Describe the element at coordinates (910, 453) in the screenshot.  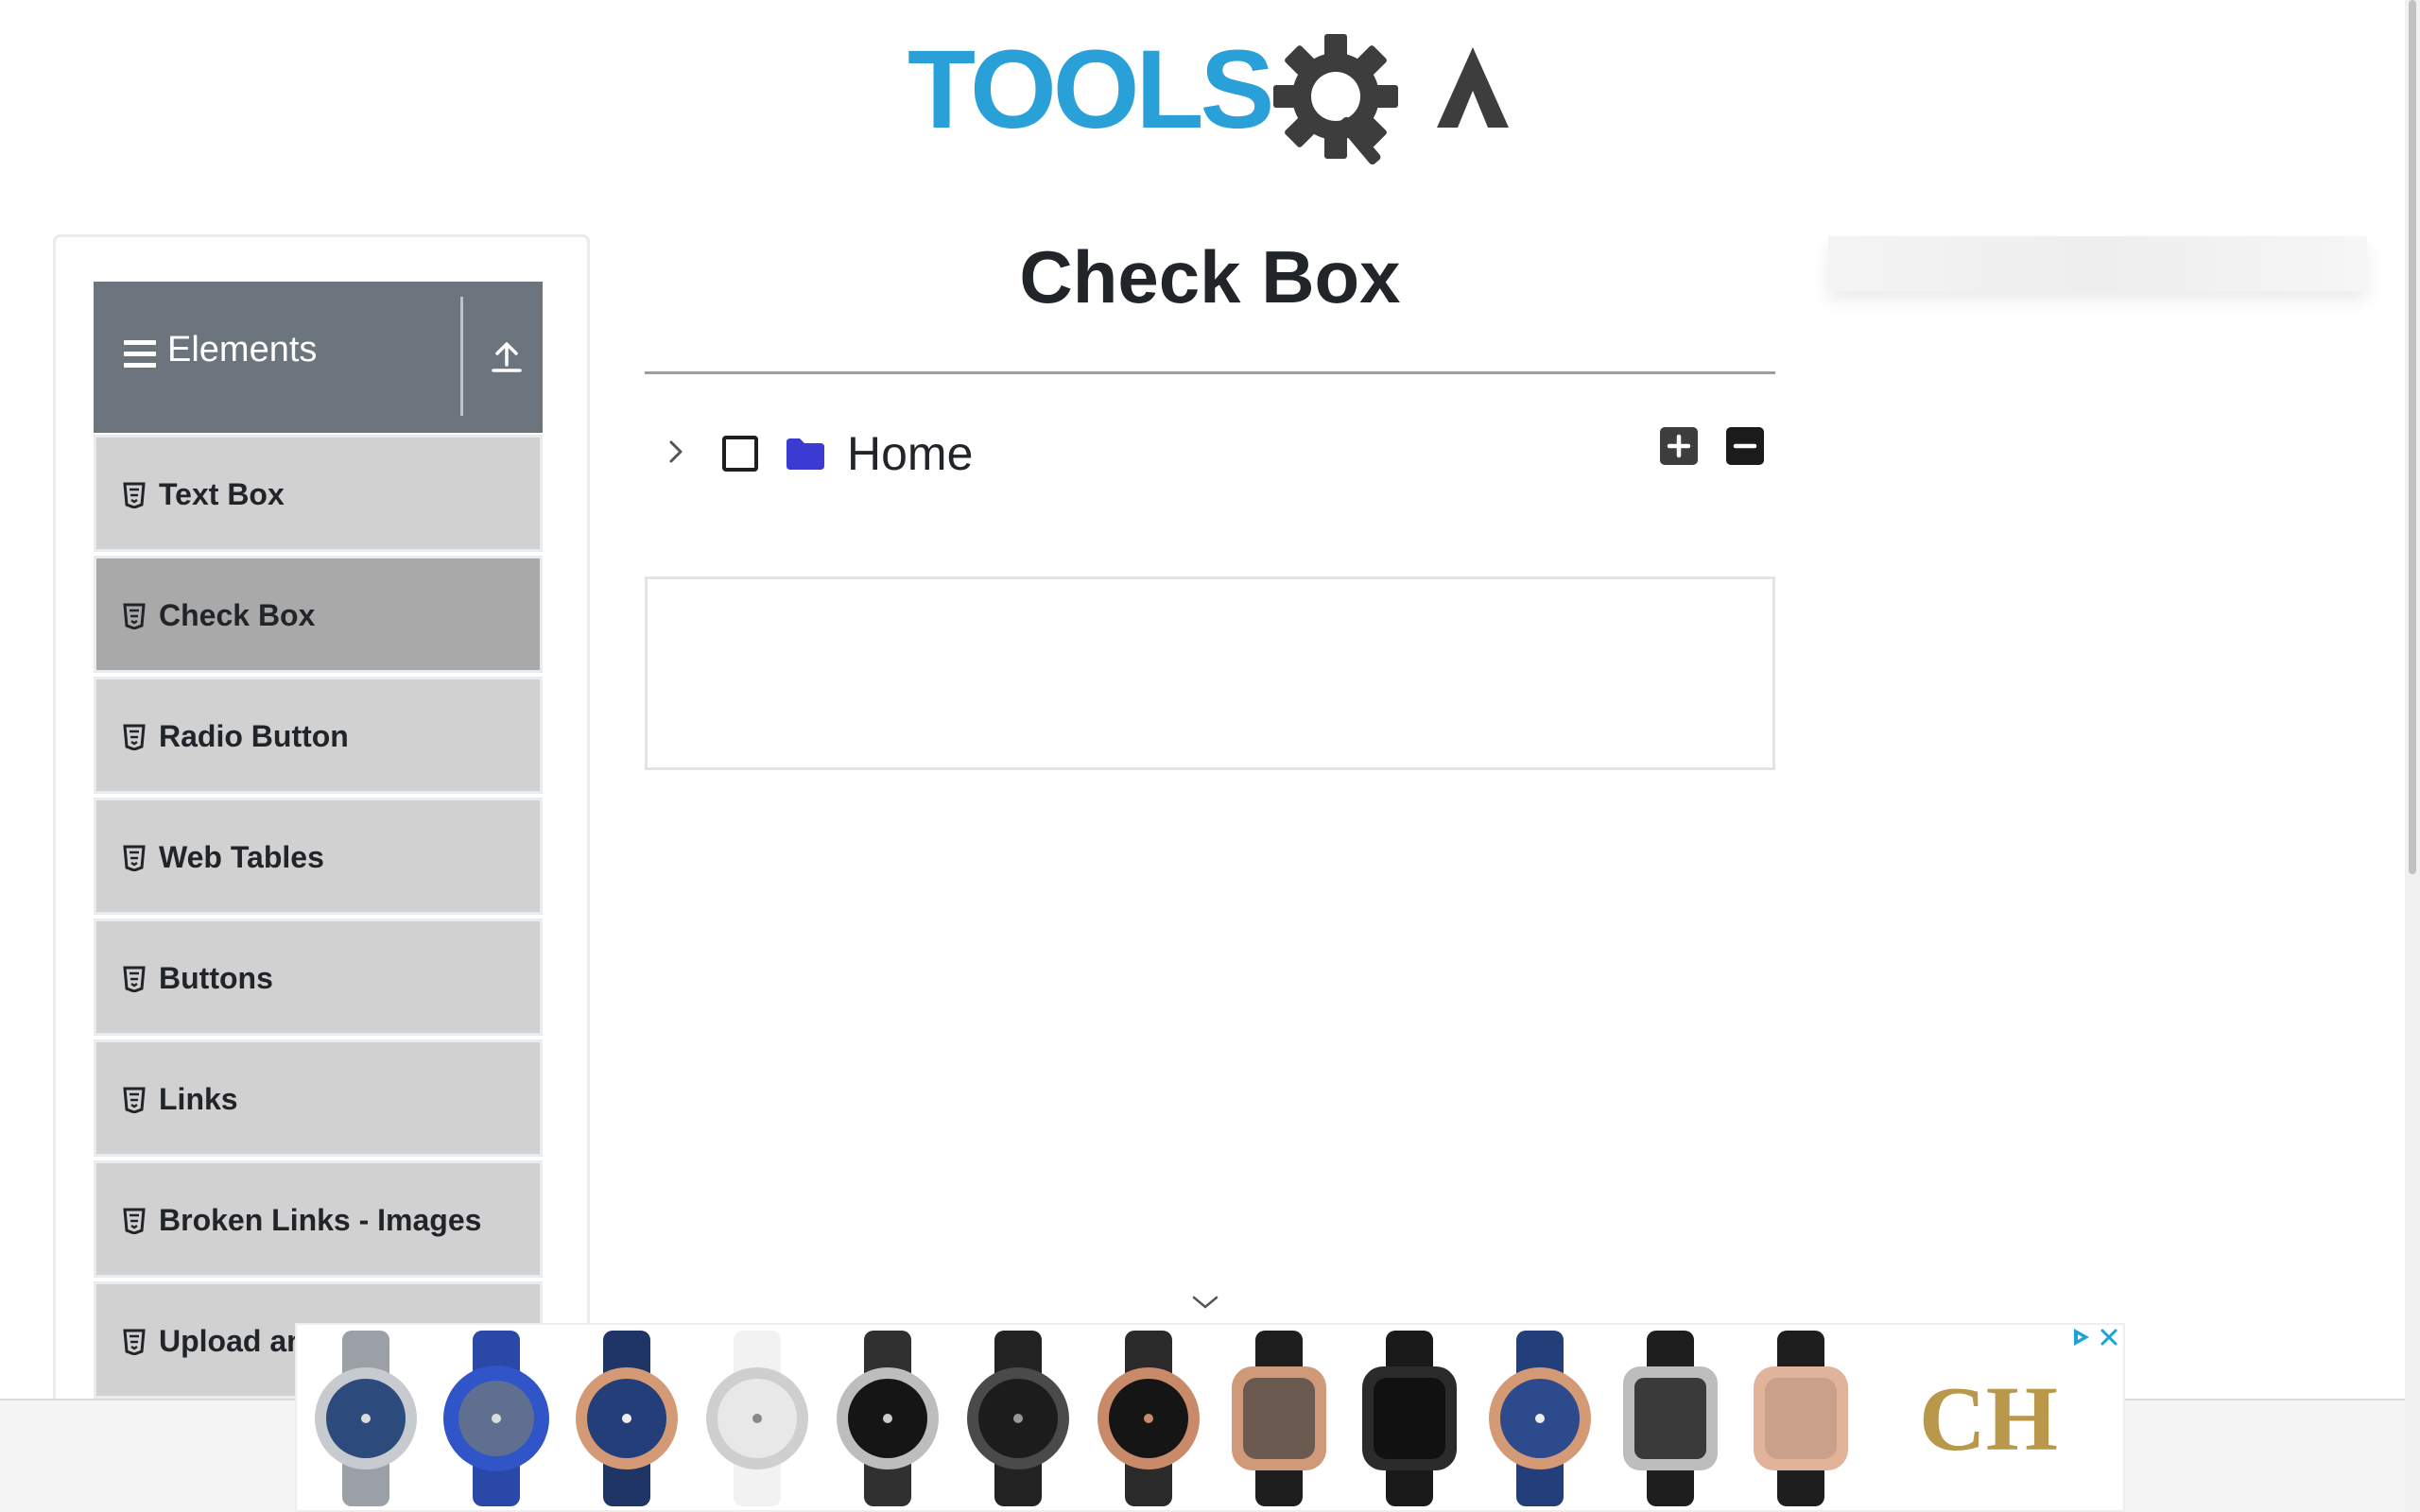
I see `tree-node-label: Home` at that location.